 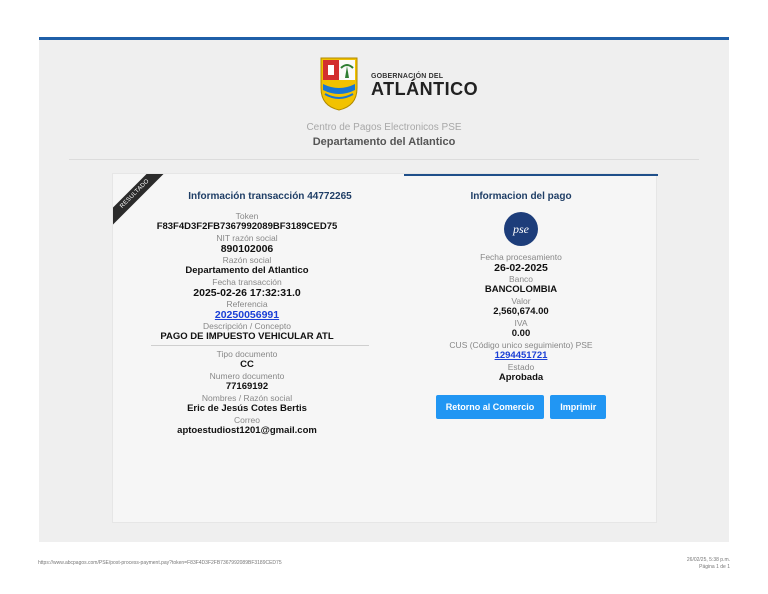 I want to click on portal-subtitle: Centro de Pagos Electronicos PSE, so click(x=384, y=127).